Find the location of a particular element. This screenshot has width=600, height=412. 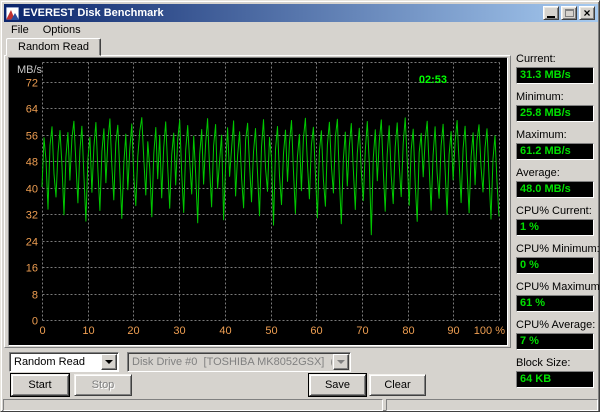

stat-value: 61.2 MB/s is located at coordinates (555, 151).